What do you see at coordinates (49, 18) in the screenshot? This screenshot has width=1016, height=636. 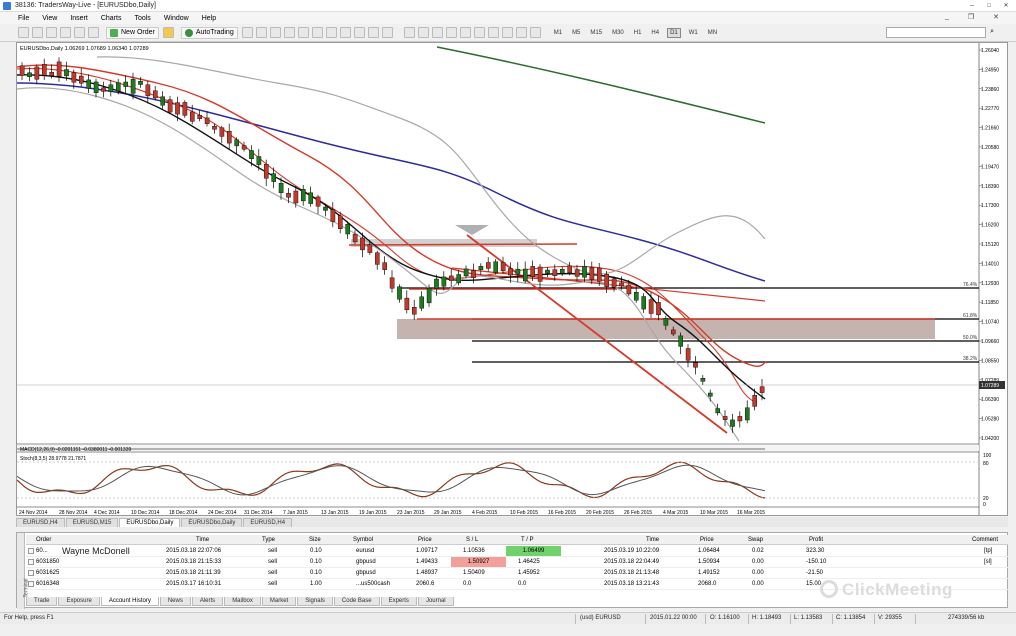 I see `menu-view: View` at bounding box center [49, 18].